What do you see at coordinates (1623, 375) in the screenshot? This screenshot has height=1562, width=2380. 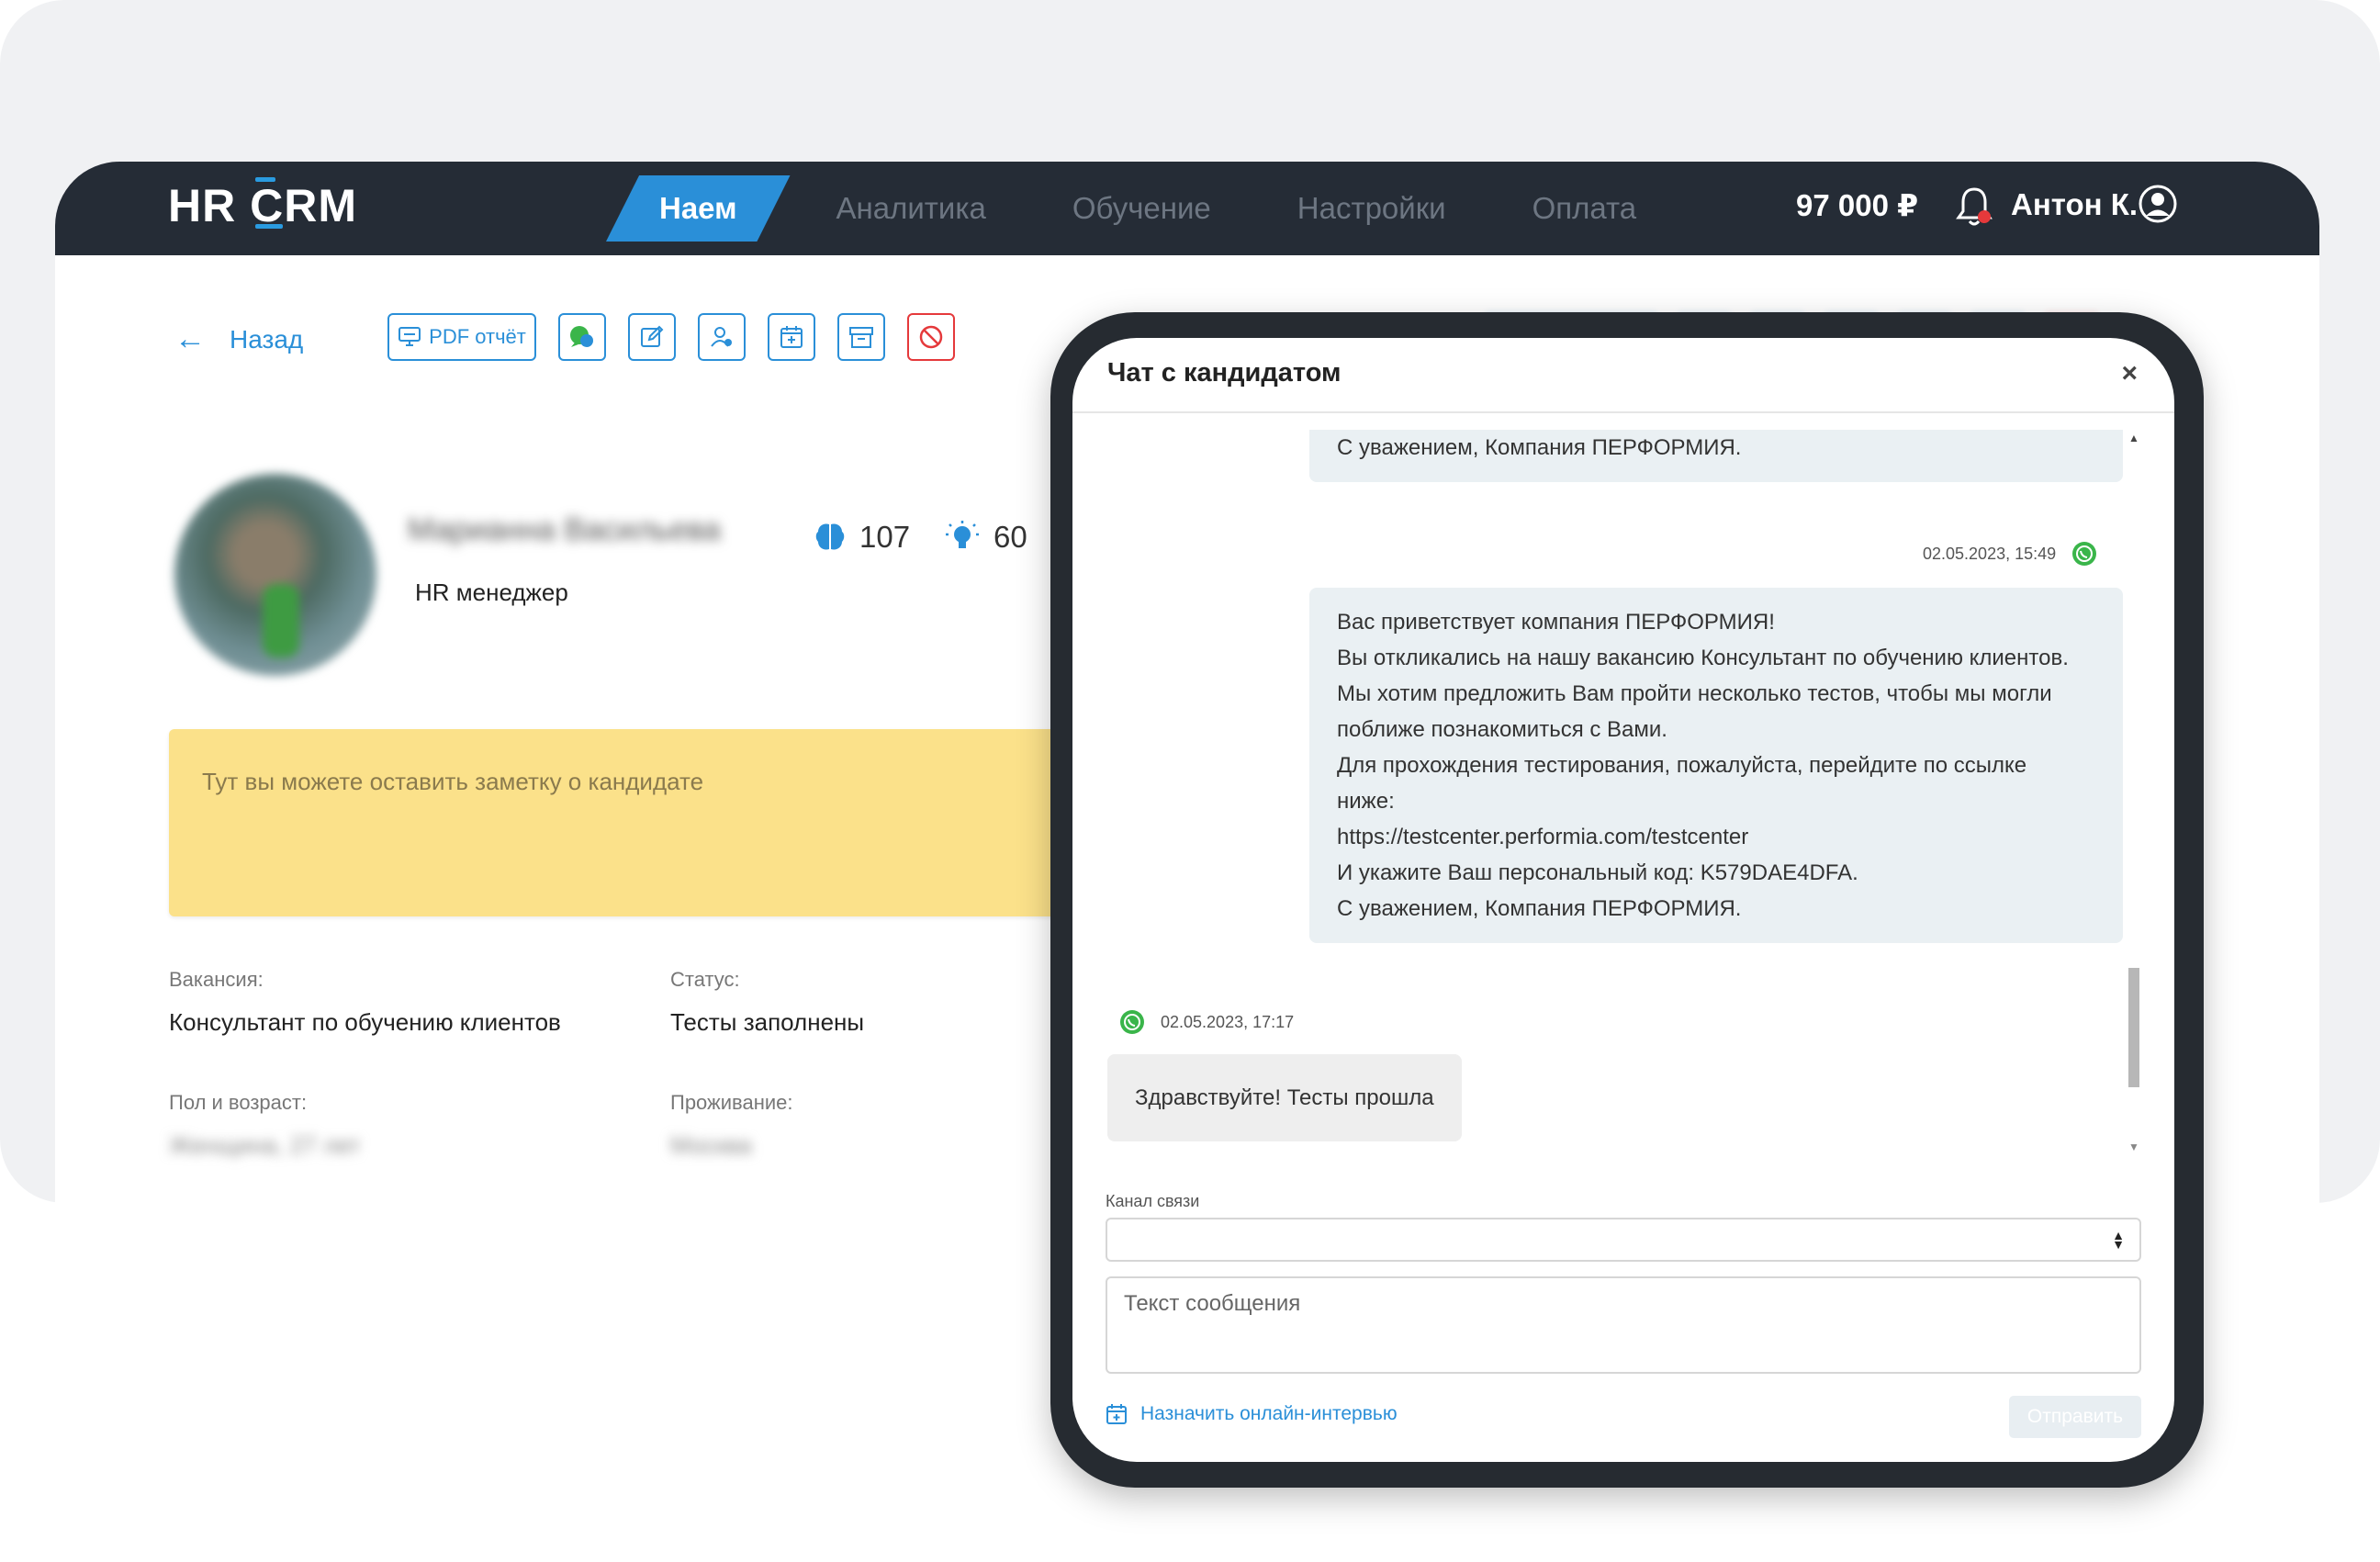 I see `modal-header: Чат с кандидатом ×` at bounding box center [1623, 375].